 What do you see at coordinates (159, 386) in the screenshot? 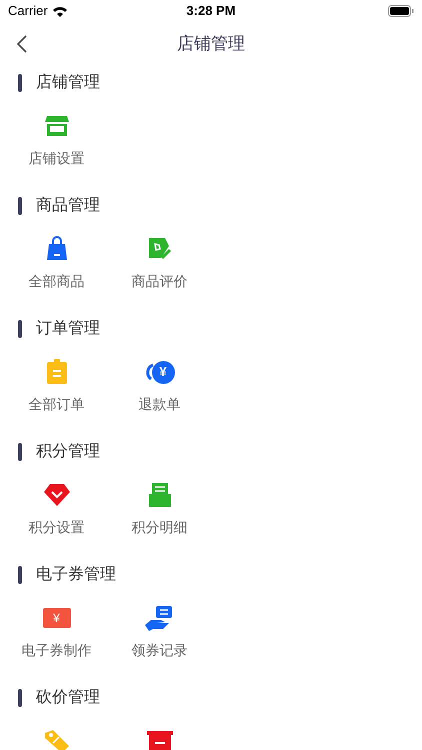
I see `menu-item: ¥ 退款单` at bounding box center [159, 386].